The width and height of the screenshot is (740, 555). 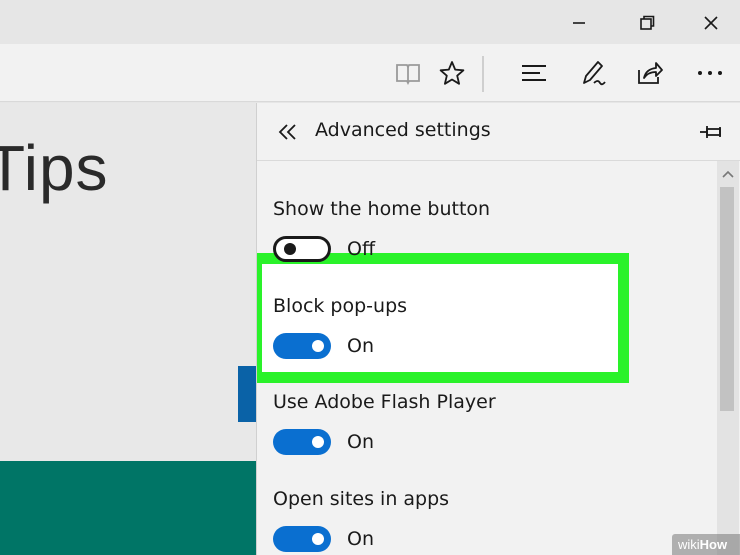 I want to click on panel-scrollbar, so click(x=728, y=358).